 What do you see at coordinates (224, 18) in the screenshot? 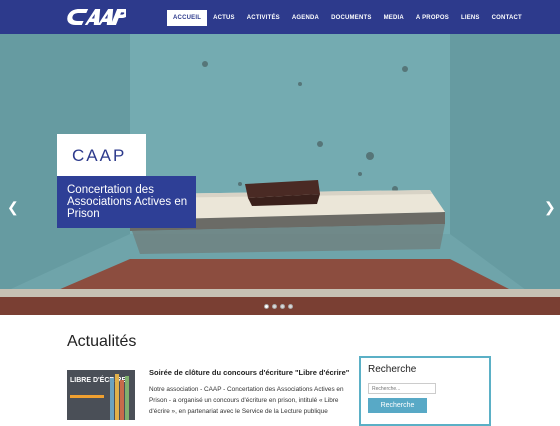
I see `nav-item-actus: ACTUS` at bounding box center [224, 18].